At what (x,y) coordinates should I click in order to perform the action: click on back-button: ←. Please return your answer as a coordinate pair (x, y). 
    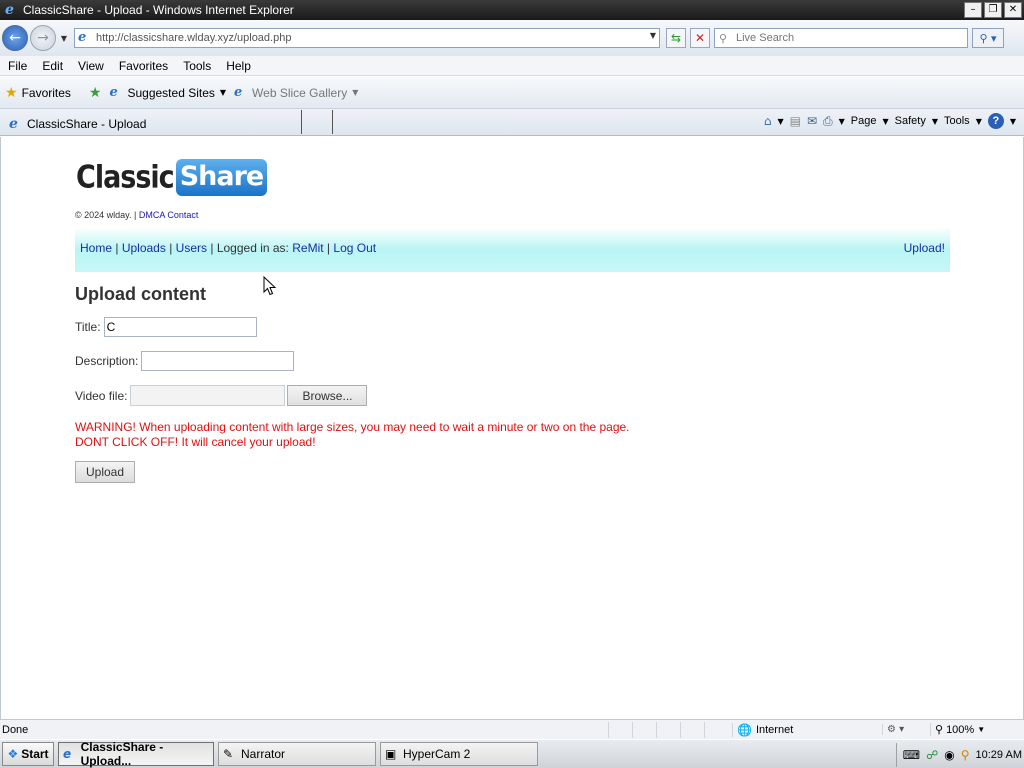
    Looking at the image, I should click on (15, 38).